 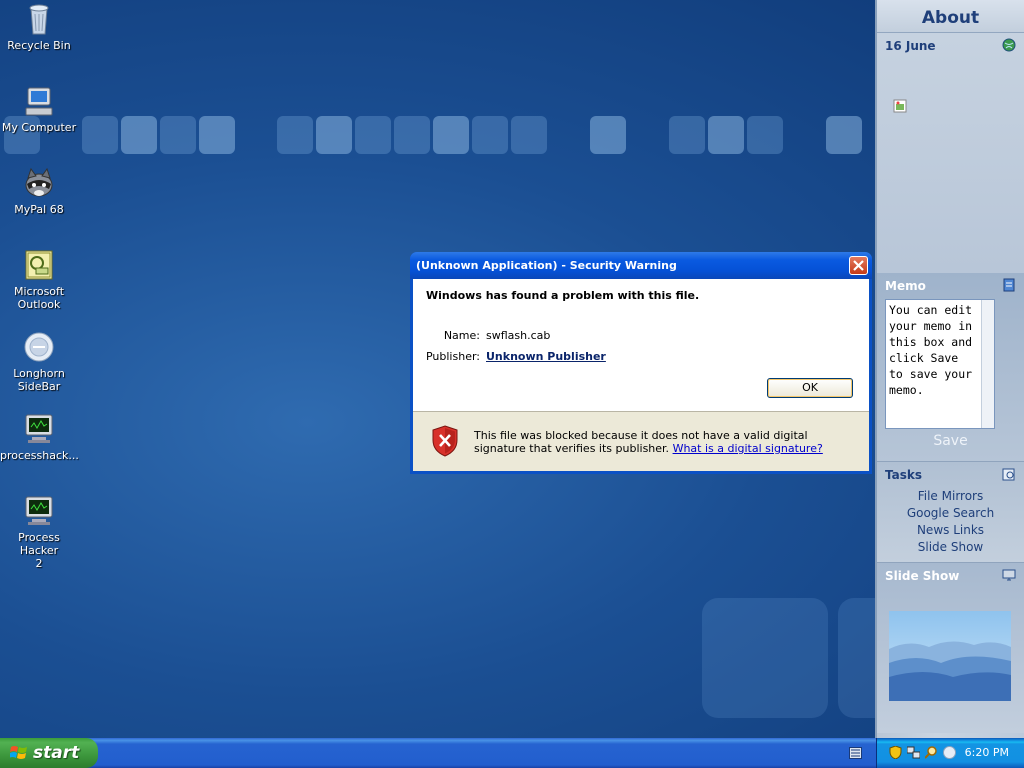 I want to click on desktop-icon-process-hacker-2: Process Hacker 2, so click(x=39, y=532).